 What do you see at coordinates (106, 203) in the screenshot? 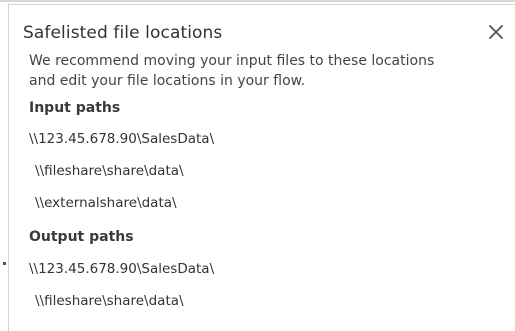
I see `input-path-item: \\externalshare\data\` at bounding box center [106, 203].